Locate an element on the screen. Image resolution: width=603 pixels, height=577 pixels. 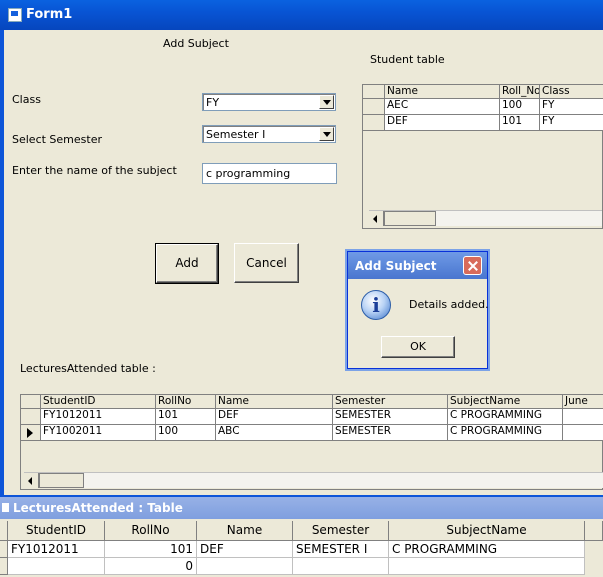
window-left-border is located at coordinates (2, 265).